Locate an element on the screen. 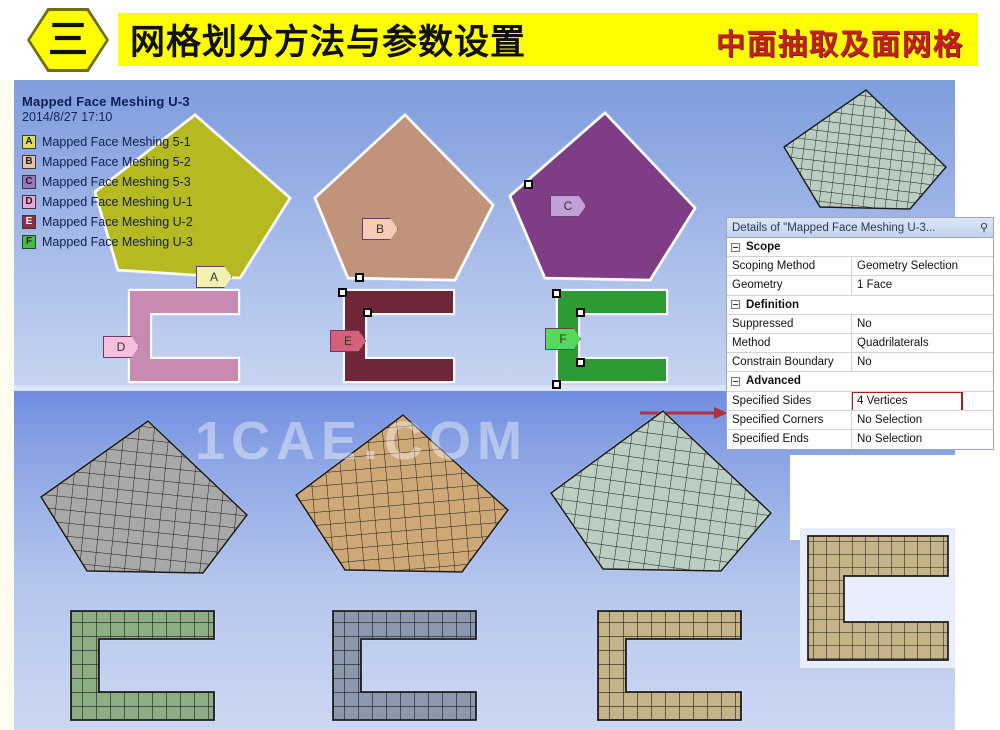 The width and height of the screenshot is (1000, 730). tree-label-b: Mapped Face Meshing 5-2 is located at coordinates (116, 161).